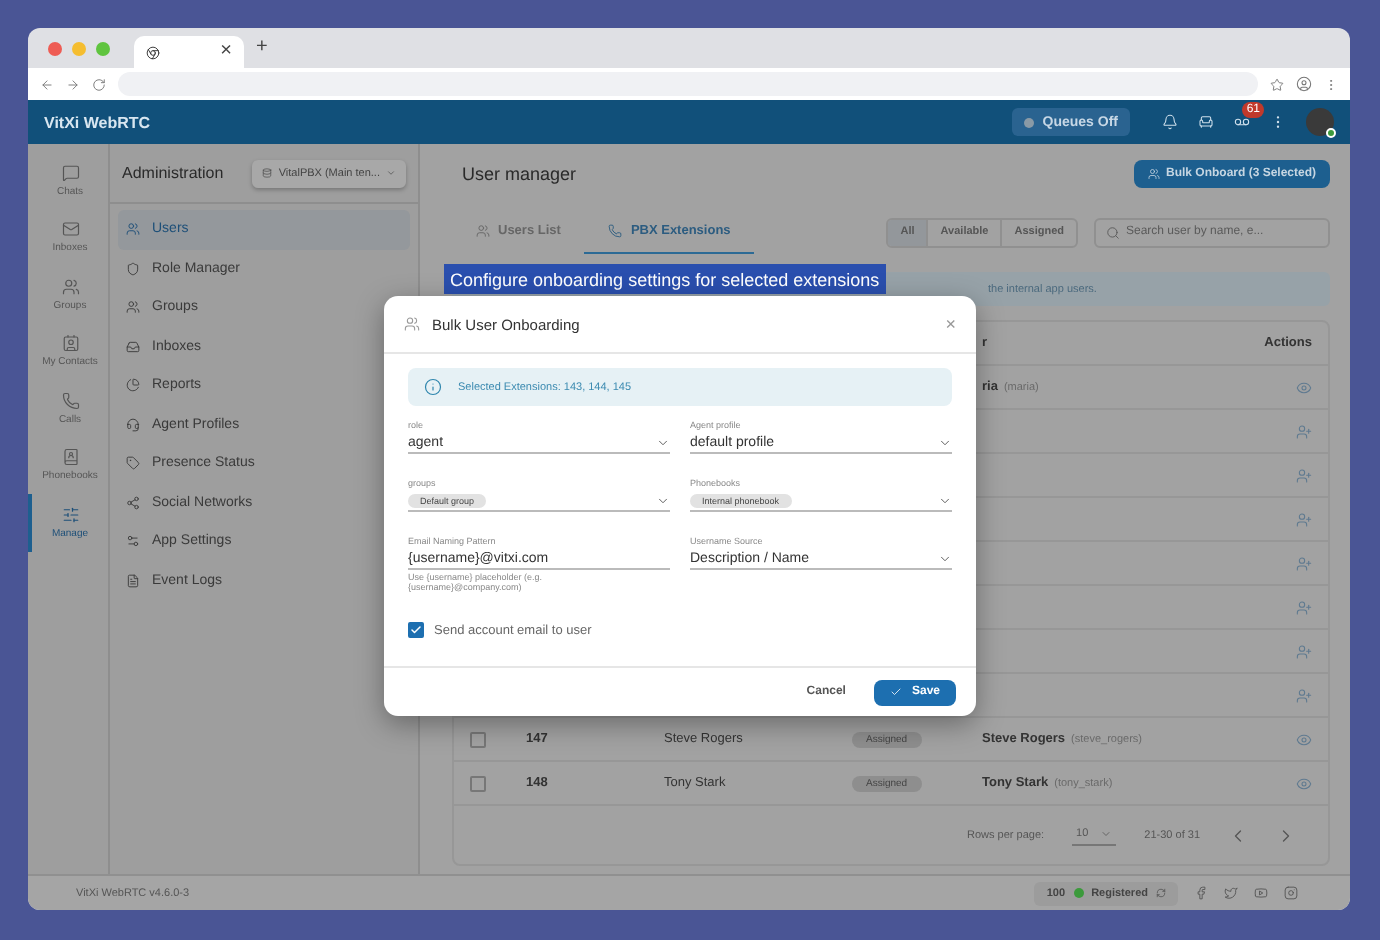  I want to click on close-window-button, so click(55, 48).